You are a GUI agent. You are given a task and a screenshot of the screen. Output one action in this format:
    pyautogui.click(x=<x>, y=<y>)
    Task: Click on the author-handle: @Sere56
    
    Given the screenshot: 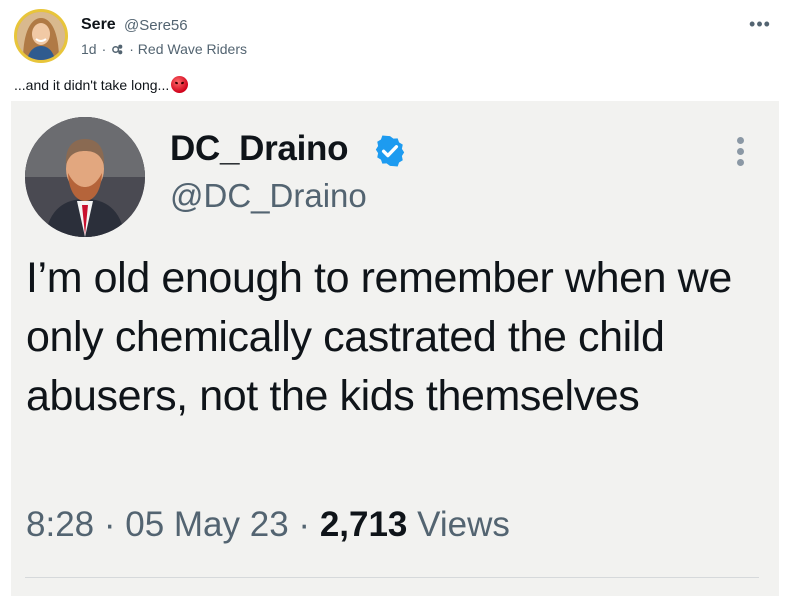 What is the action you would take?
    pyautogui.click(x=156, y=25)
    